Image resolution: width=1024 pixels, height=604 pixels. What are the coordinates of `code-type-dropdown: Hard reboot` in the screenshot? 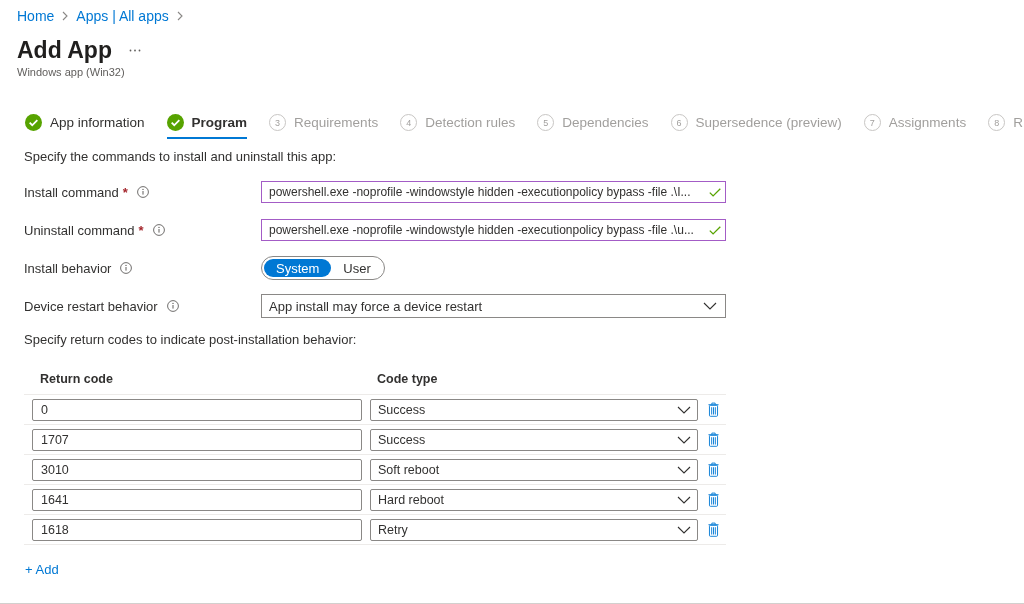 It's located at (534, 499).